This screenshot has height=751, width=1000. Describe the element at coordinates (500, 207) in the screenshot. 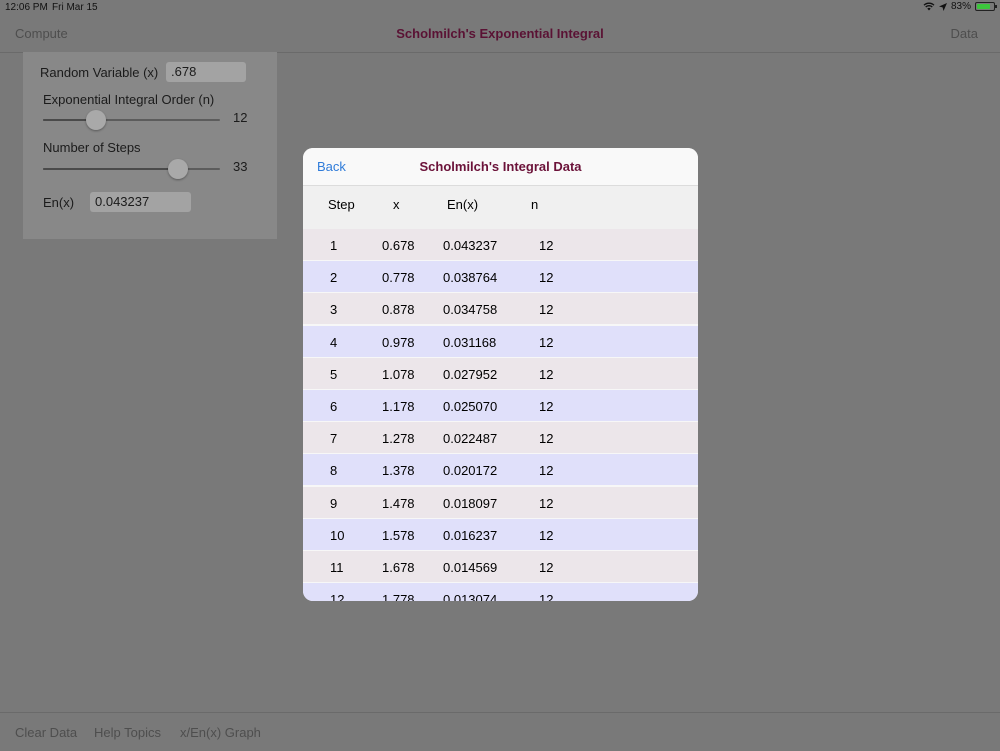

I see `table-header: Step x En(x) n` at that location.